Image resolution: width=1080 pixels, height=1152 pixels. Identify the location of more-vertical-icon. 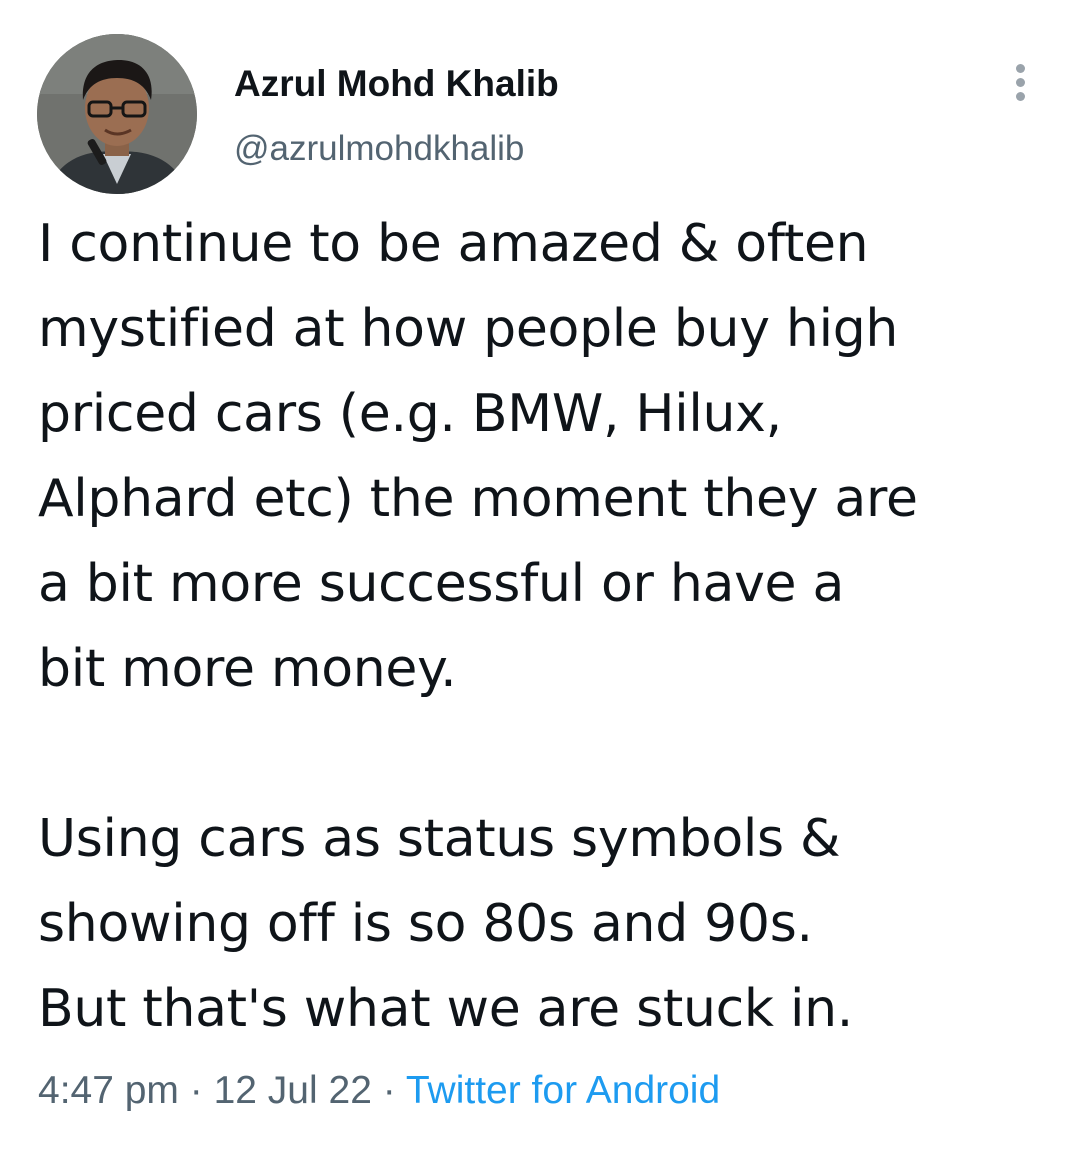
(1020, 82).